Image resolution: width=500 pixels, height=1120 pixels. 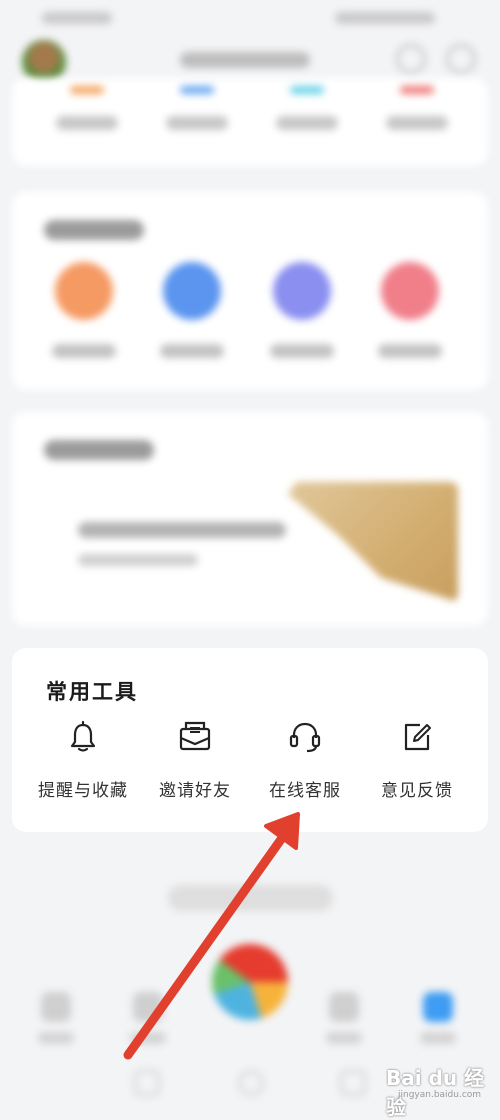 What do you see at coordinates (195, 736) in the screenshot?
I see `invite-envelope-icon` at bounding box center [195, 736].